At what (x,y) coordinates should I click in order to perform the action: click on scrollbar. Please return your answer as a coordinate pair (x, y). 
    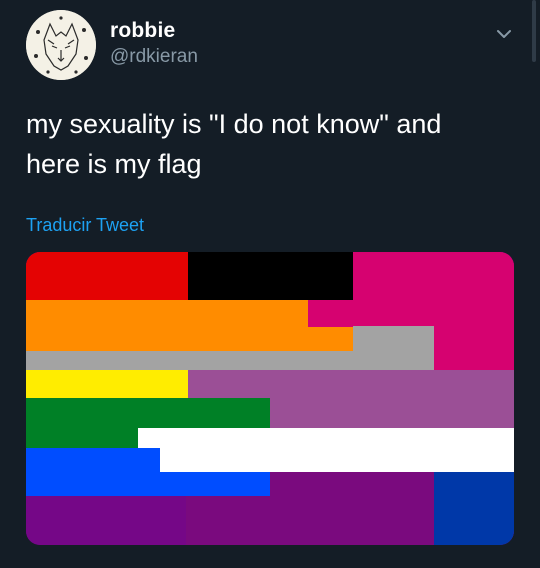
    Looking at the image, I should click on (534, 31).